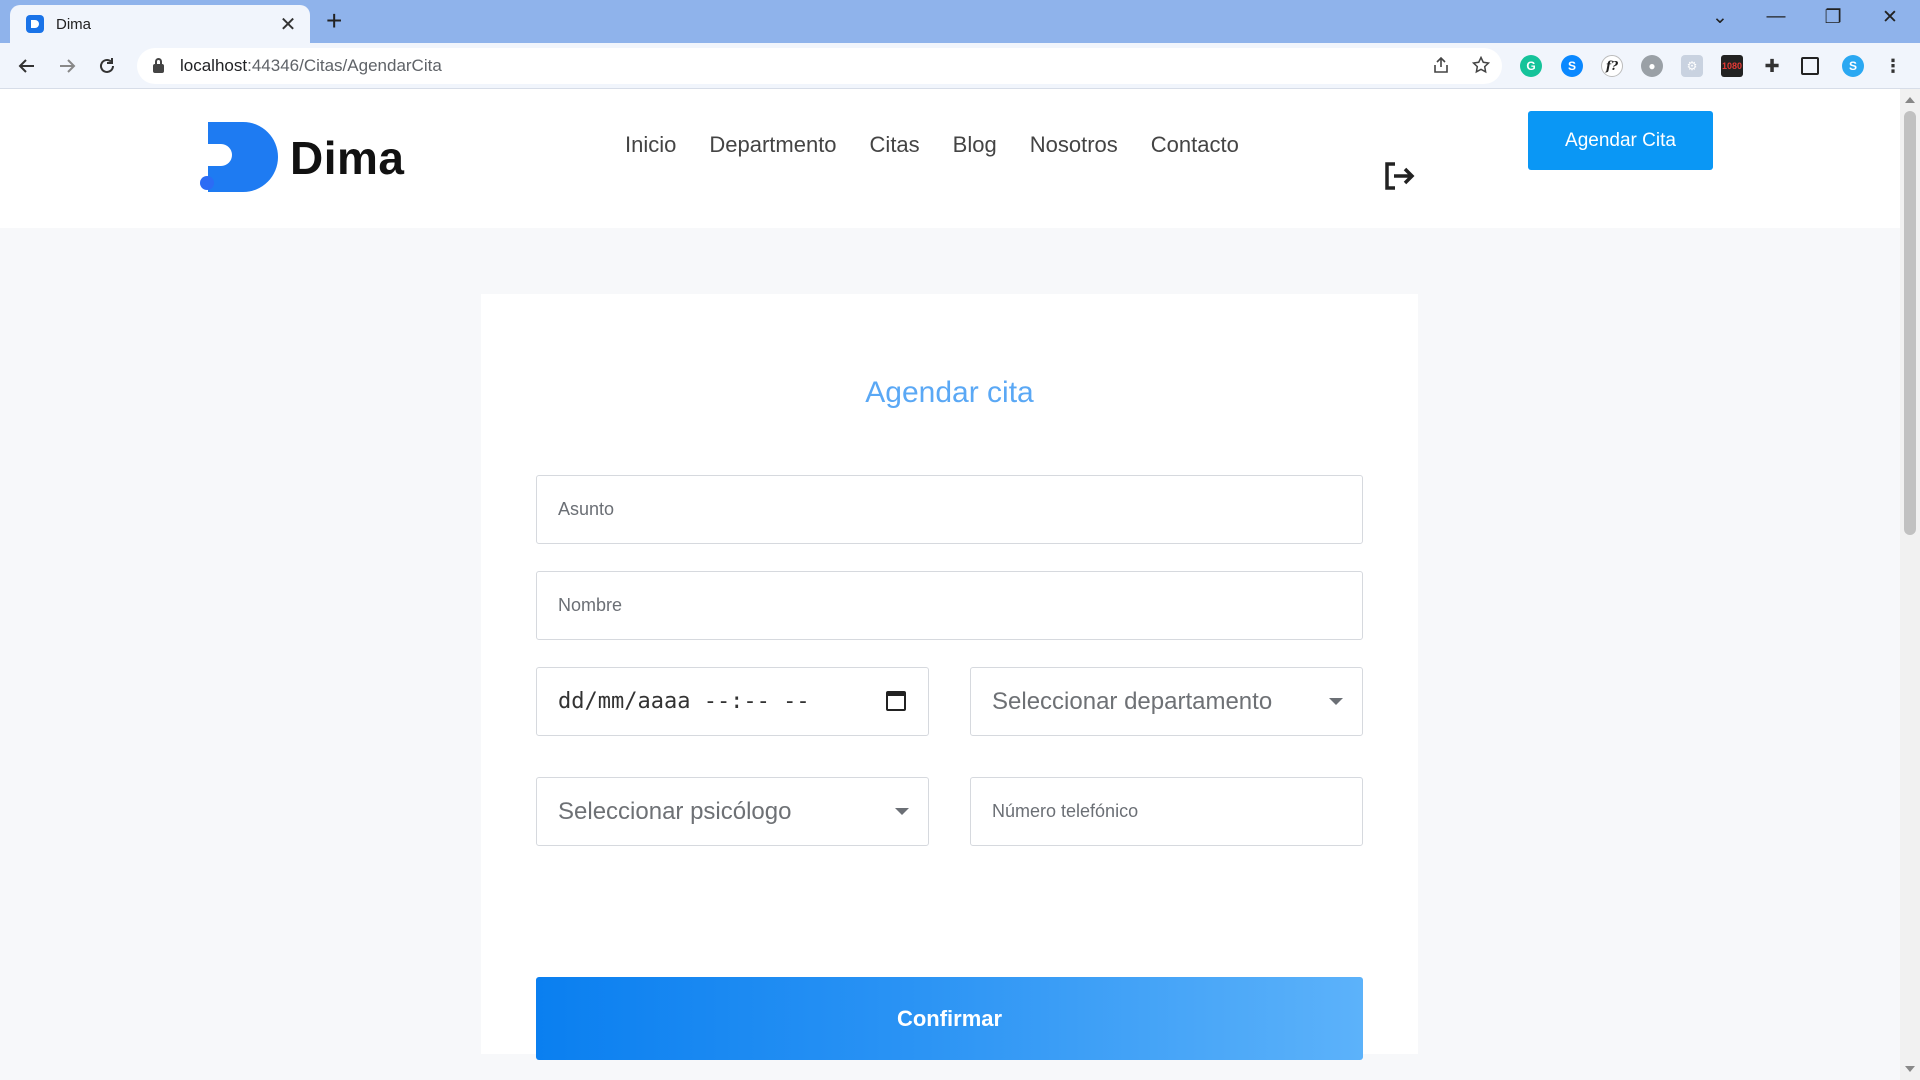  Describe the element at coordinates (772, 145) in the screenshot. I see `nav-departmento: Departmento` at that location.